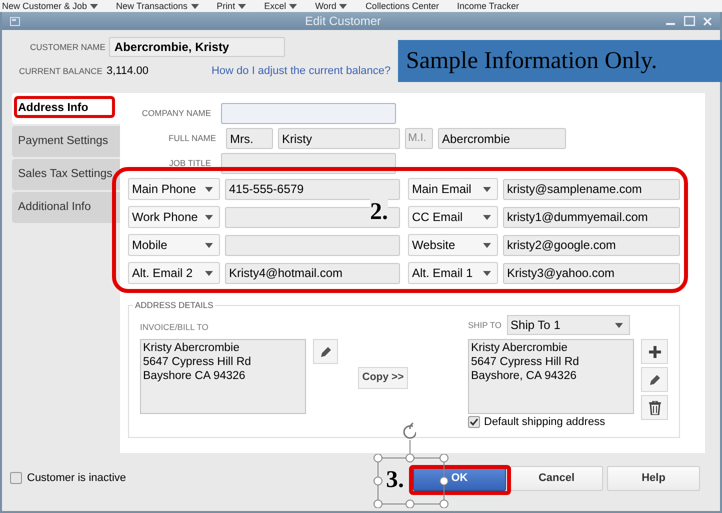  What do you see at coordinates (556, 478) in the screenshot?
I see `dialog-button: Cancel` at bounding box center [556, 478].